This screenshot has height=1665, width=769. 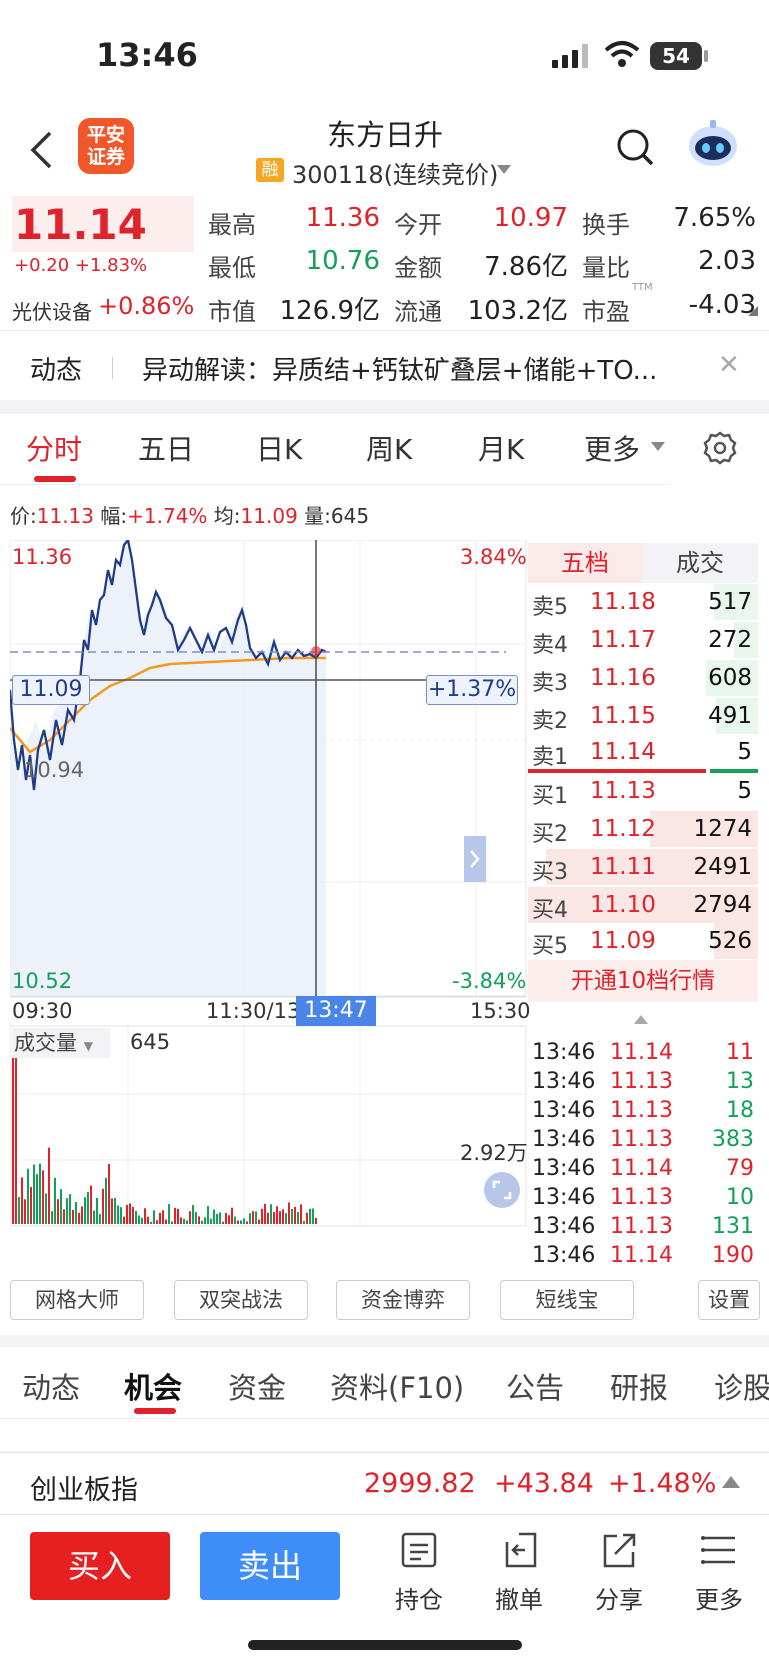 What do you see at coordinates (643, 1226) in the screenshot?
I see `tick-row: 13:46 11.13 131` at bounding box center [643, 1226].